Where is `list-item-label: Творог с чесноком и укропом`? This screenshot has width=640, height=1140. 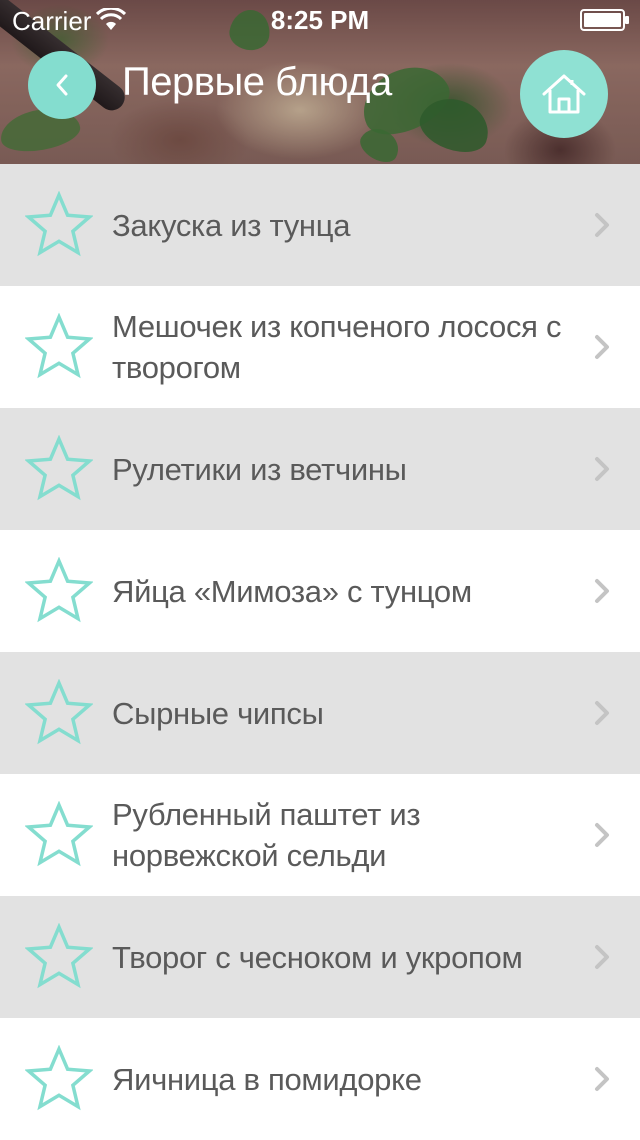 list-item-label: Творог с чесноком и укропом is located at coordinates (317, 957).